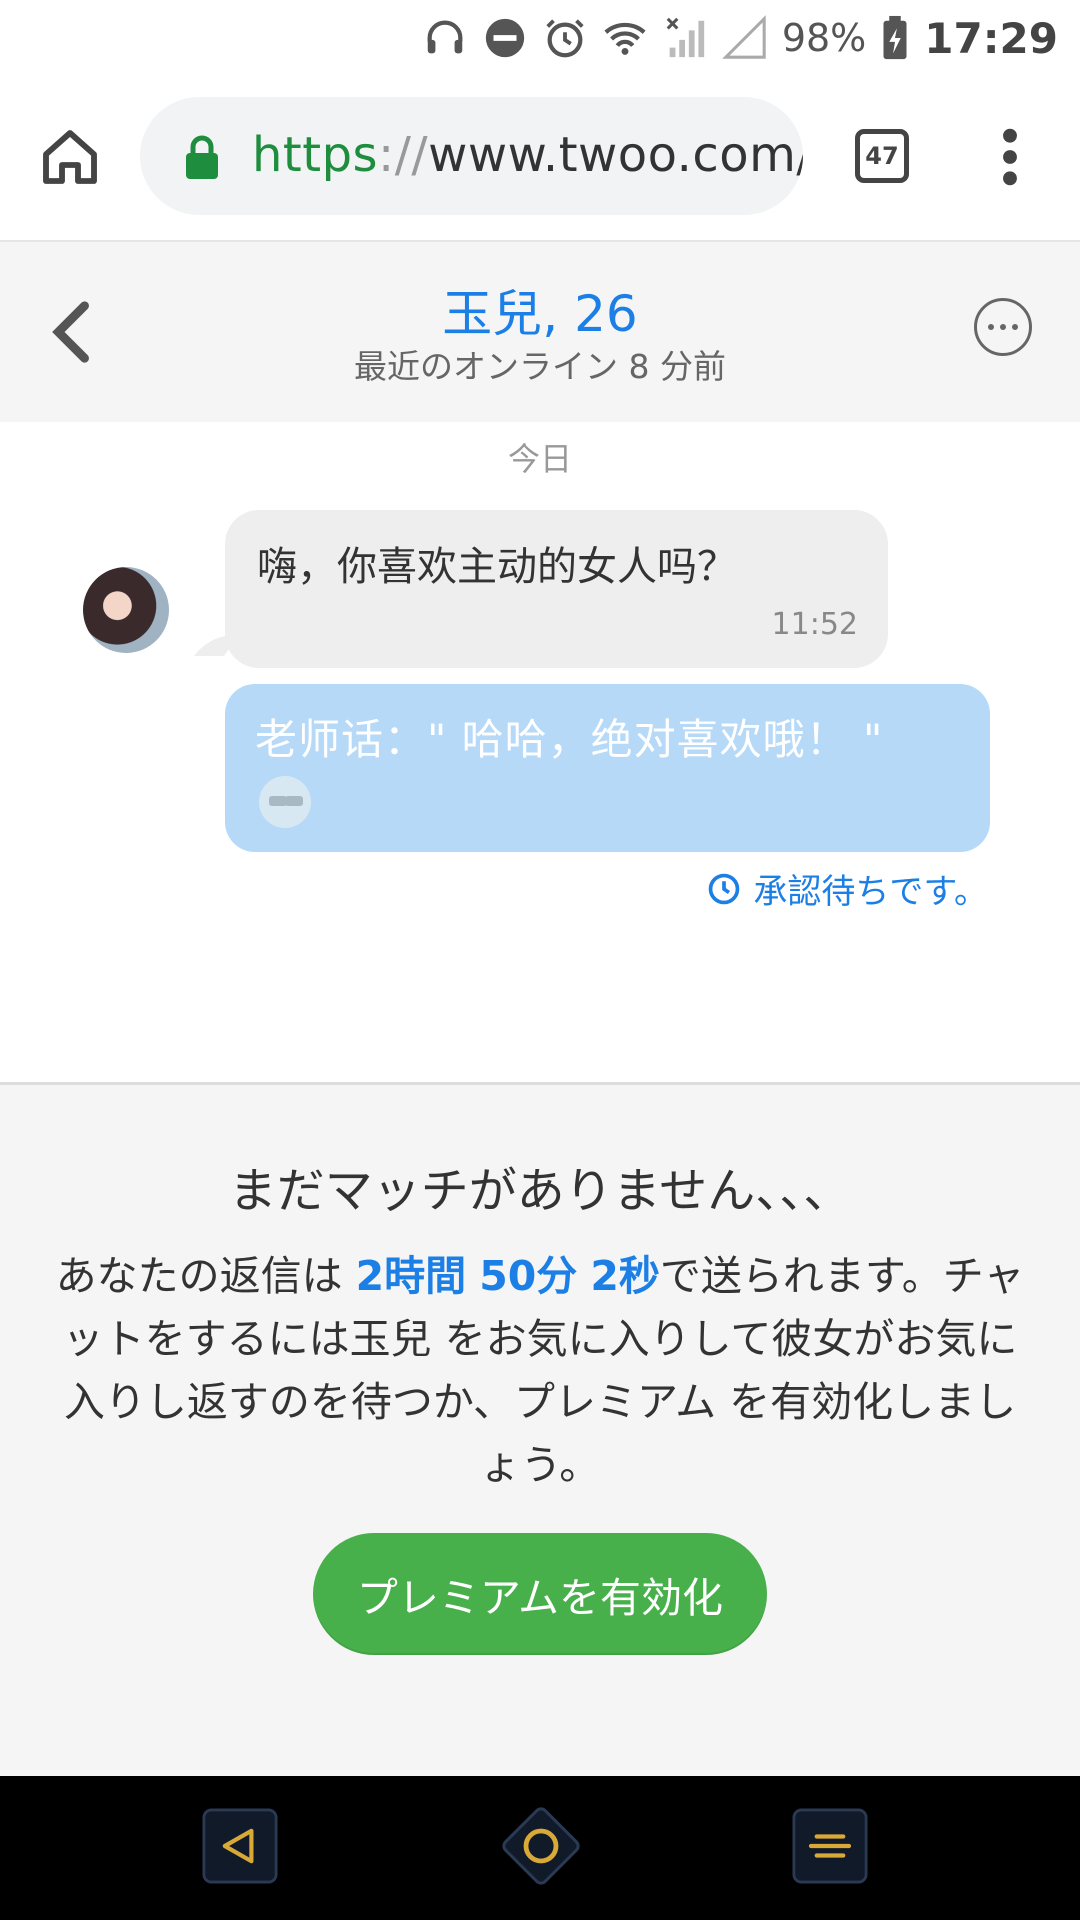 The image size is (1080, 1920). Describe the element at coordinates (895, 37) in the screenshot. I see `battery-charging-icon` at that location.